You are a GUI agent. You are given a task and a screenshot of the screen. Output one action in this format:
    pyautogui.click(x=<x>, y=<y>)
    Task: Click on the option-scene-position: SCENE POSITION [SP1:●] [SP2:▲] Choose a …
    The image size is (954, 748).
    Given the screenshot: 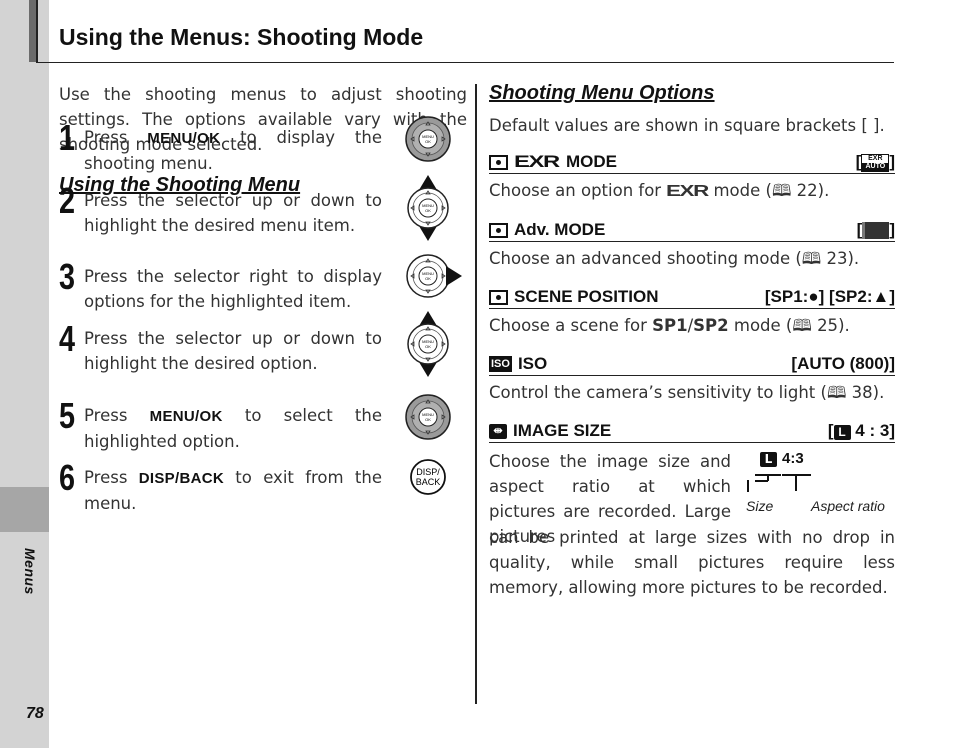 What is the action you would take?
    pyautogui.click(x=692, y=310)
    